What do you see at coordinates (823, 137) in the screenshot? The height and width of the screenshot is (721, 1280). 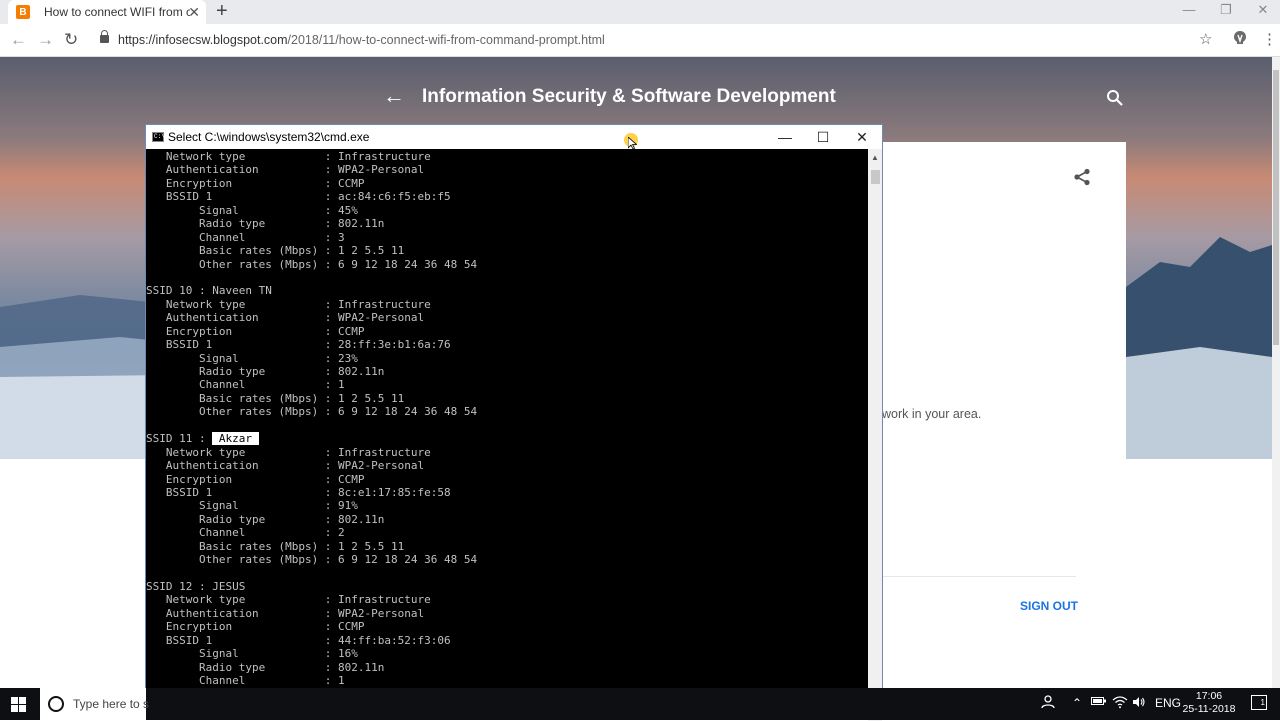 I see `cmd-maximize-button: ☐` at bounding box center [823, 137].